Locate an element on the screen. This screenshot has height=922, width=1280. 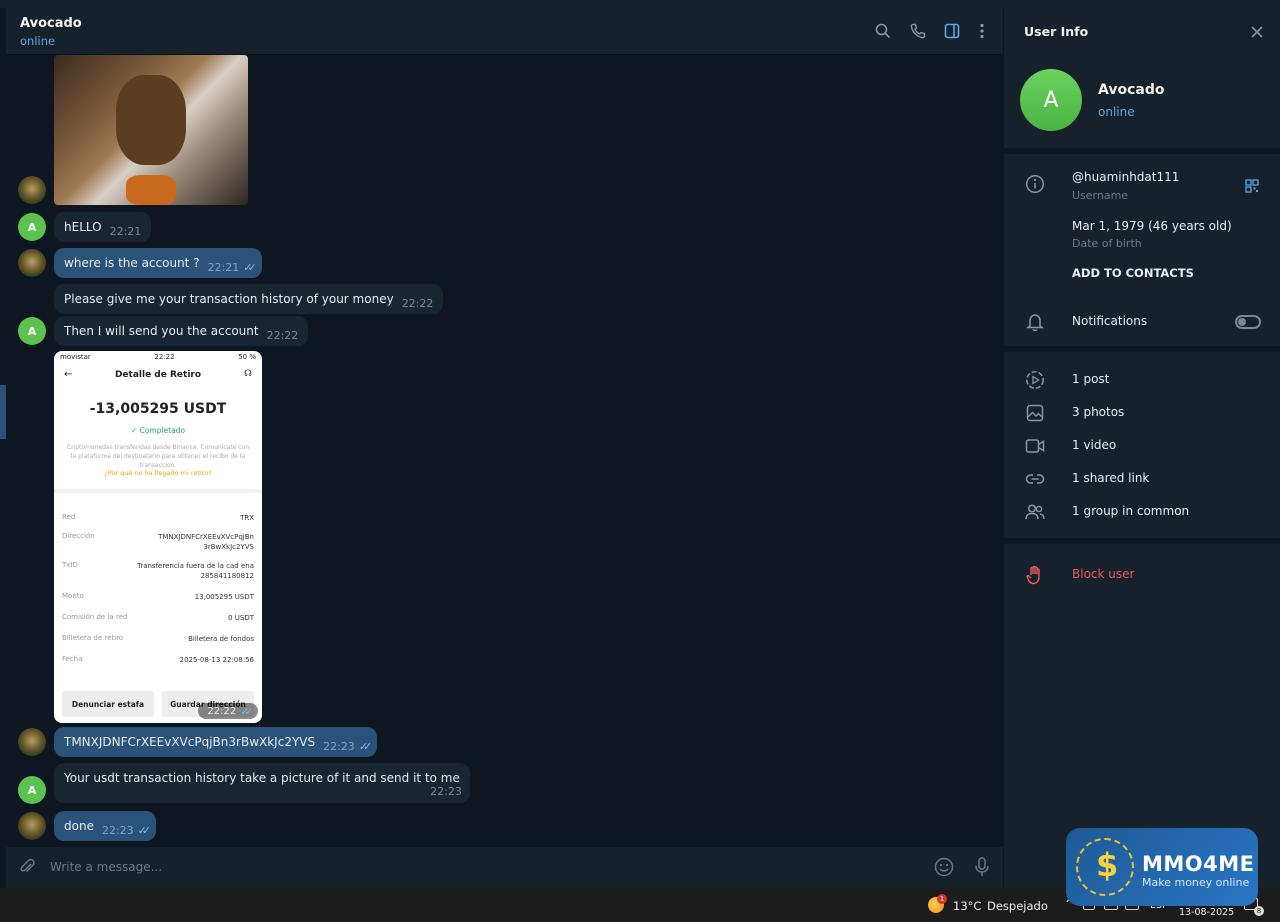
link-icon is located at coordinates (1035, 479).